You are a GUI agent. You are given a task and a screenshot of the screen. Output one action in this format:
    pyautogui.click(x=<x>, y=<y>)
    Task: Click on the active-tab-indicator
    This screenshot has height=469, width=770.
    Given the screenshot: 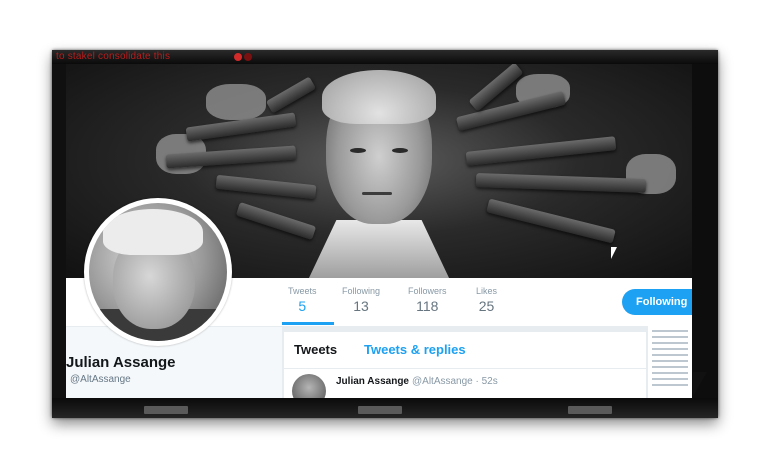 What is the action you would take?
    pyautogui.click(x=308, y=323)
    